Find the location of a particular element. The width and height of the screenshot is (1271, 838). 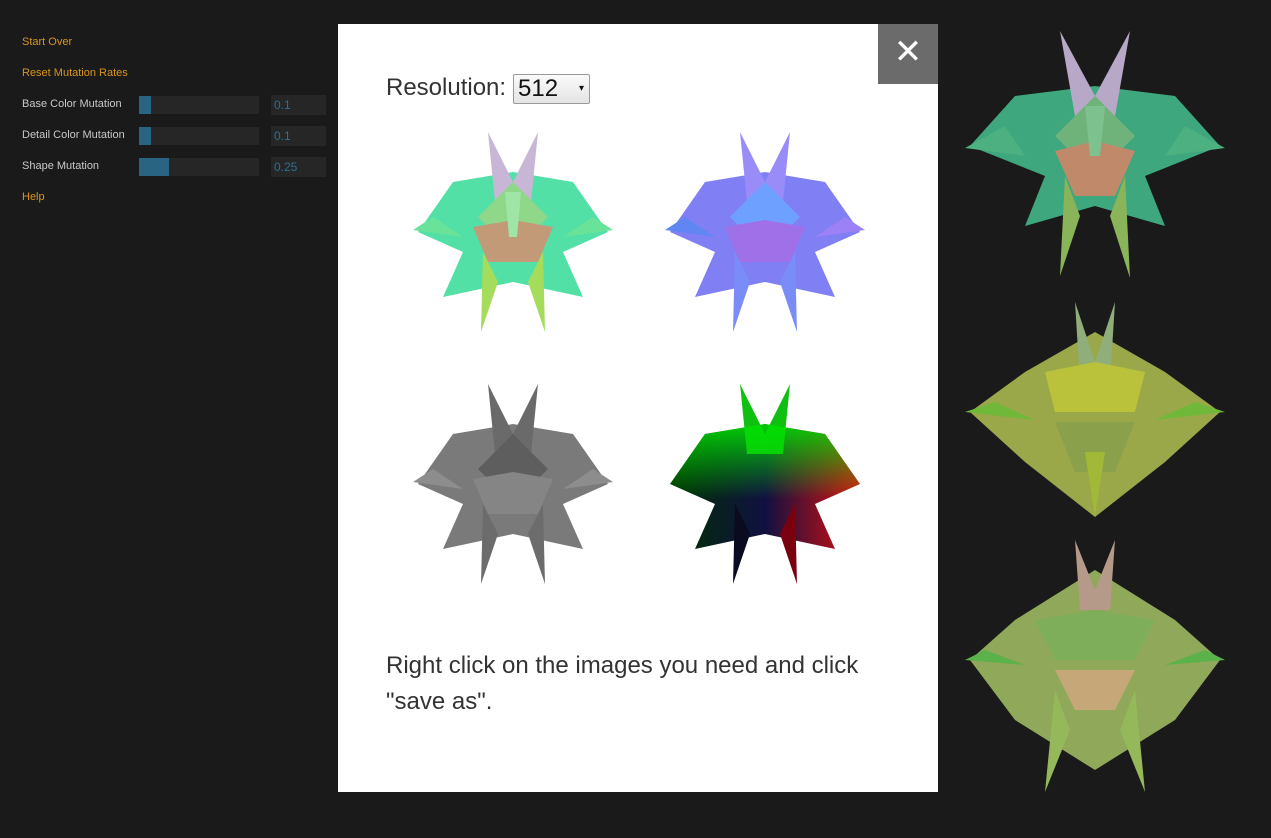

position-map-image is located at coordinates (765, 486).